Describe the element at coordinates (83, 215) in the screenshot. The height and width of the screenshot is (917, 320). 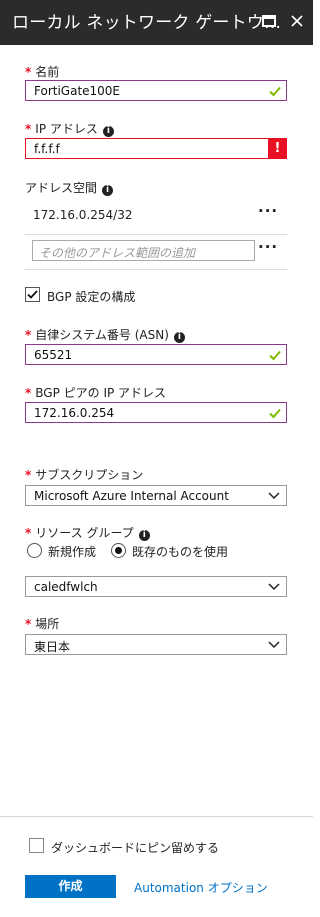
I see `address-space-value: 172.16.0.254/32` at that location.